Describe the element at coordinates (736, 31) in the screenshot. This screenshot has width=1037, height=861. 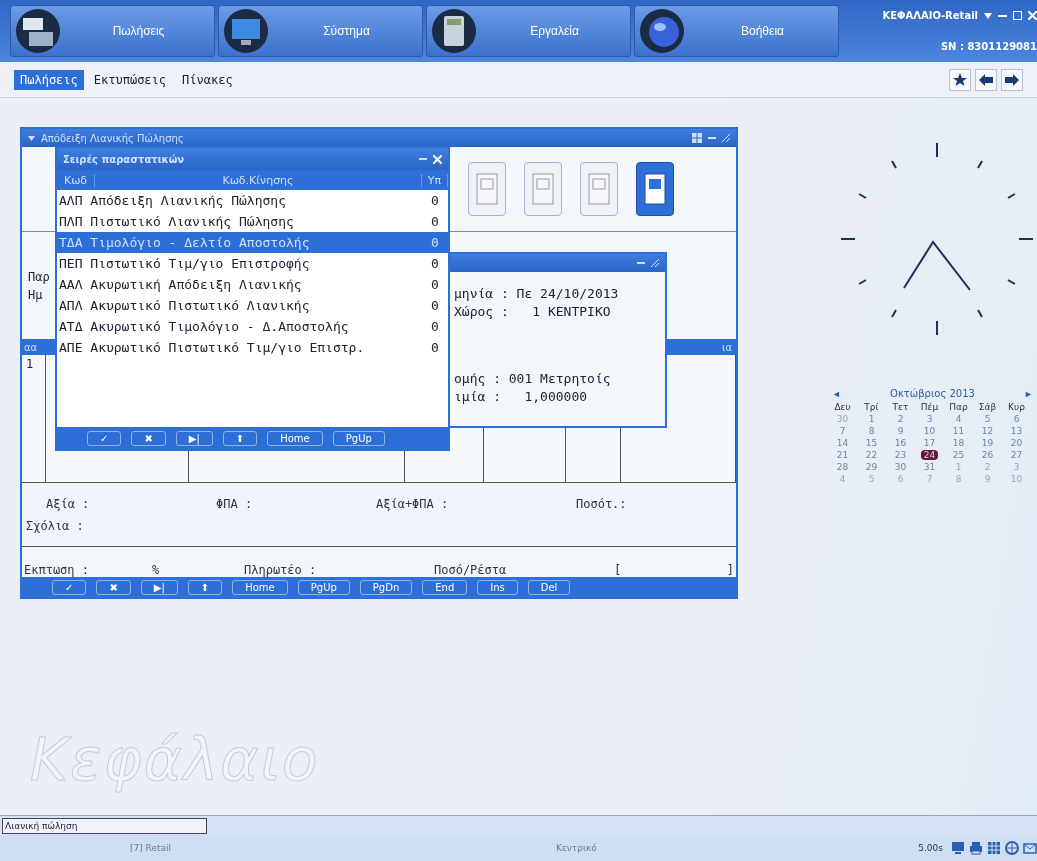
I see `module-button: Βοήθεια` at that location.